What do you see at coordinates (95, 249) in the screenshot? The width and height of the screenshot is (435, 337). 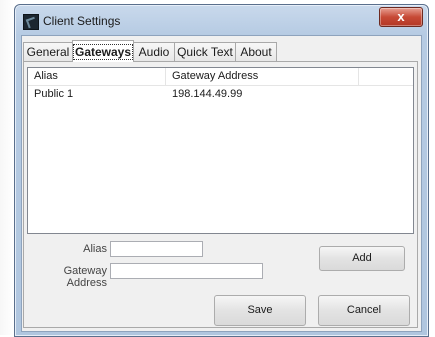 I see `alias-label: Alias` at bounding box center [95, 249].